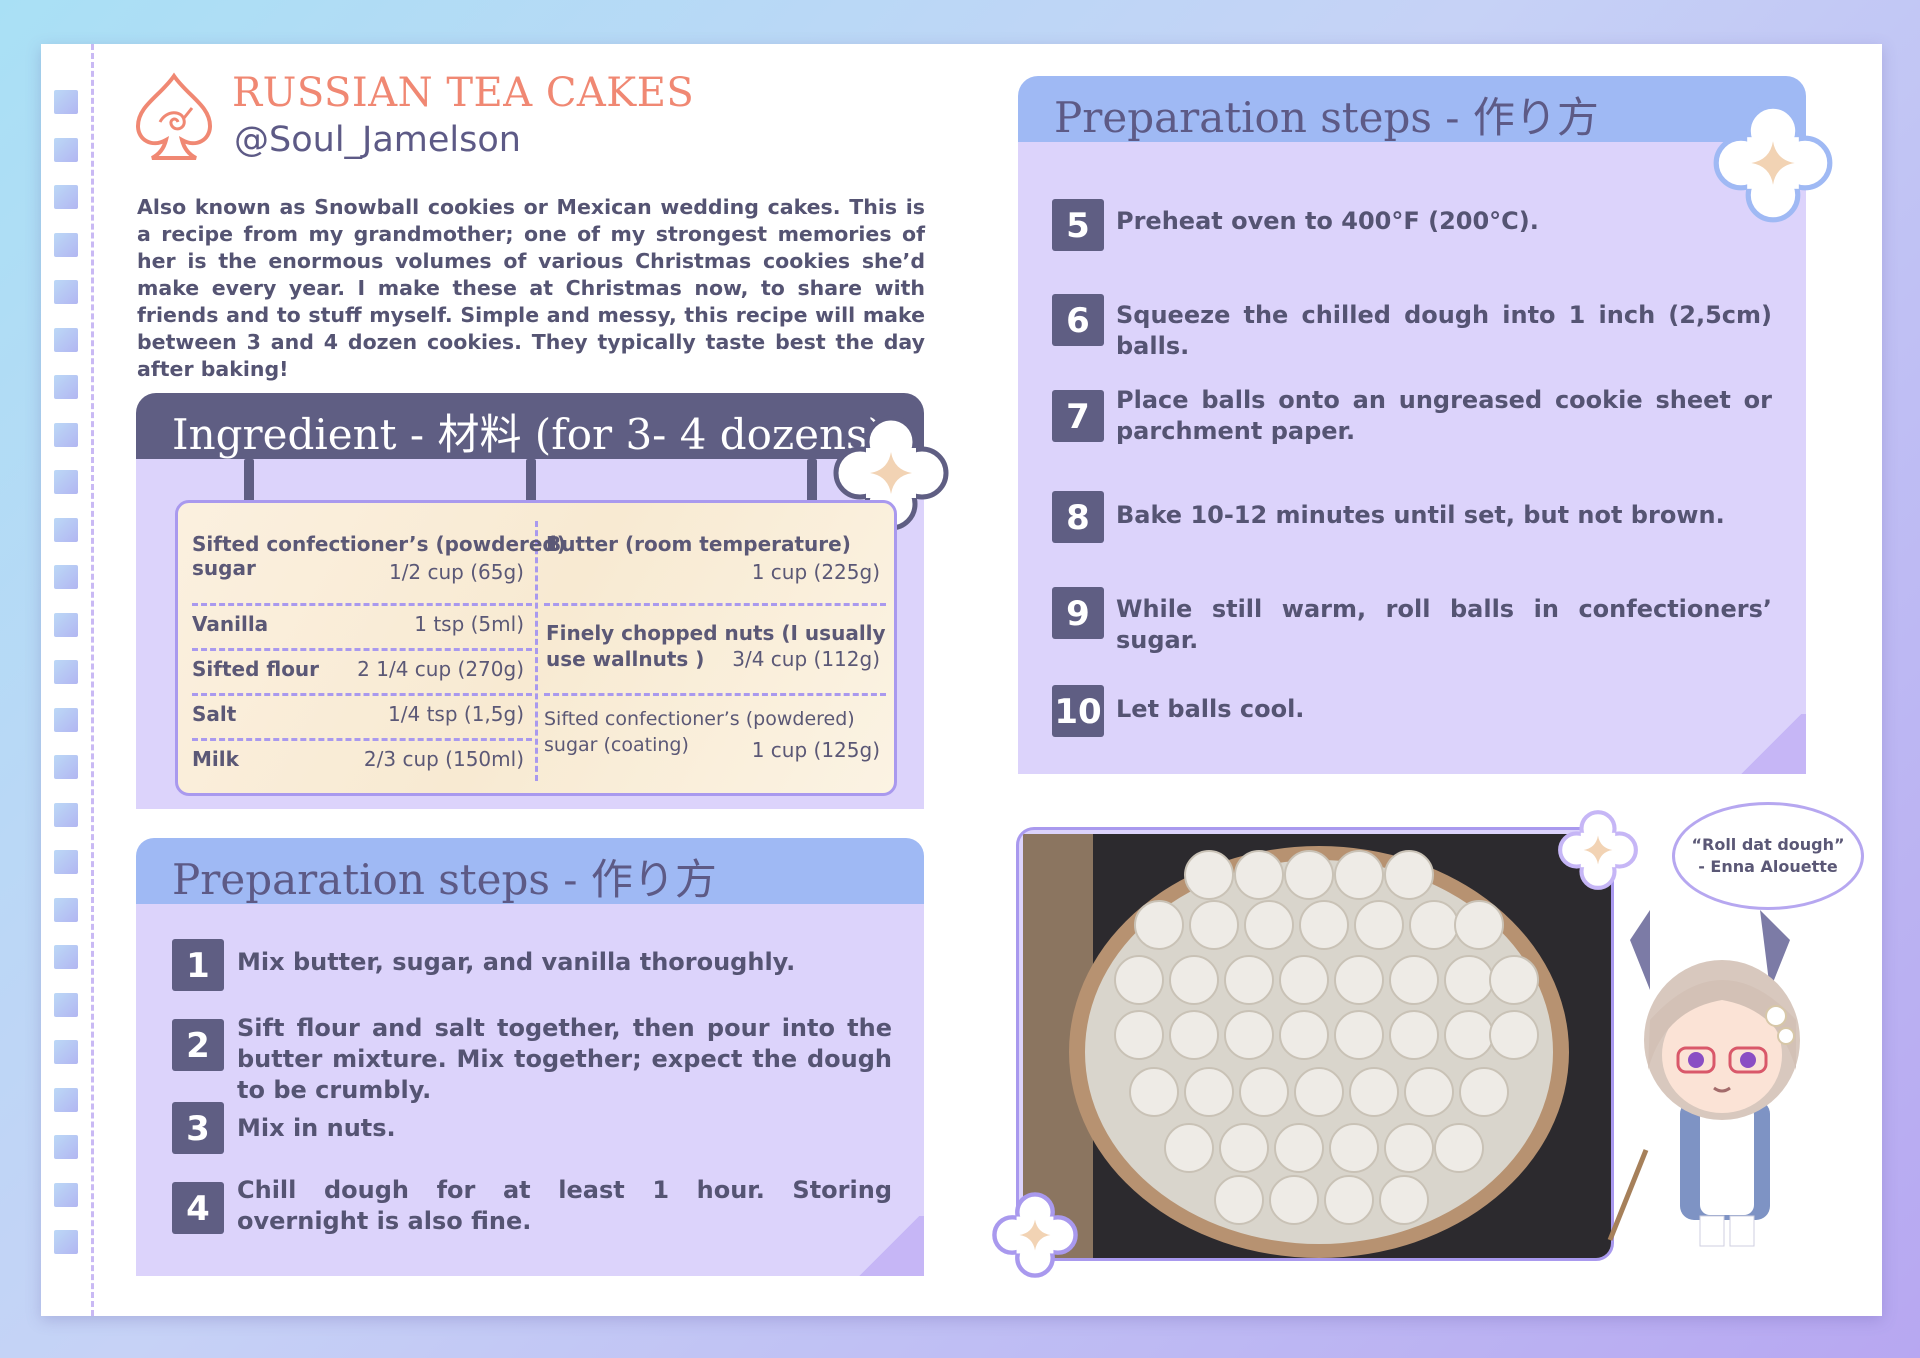 The height and width of the screenshot is (1358, 1920). What do you see at coordinates (1768, 844) in the screenshot?
I see `bubble-quote: “Roll dat dough”` at bounding box center [1768, 844].